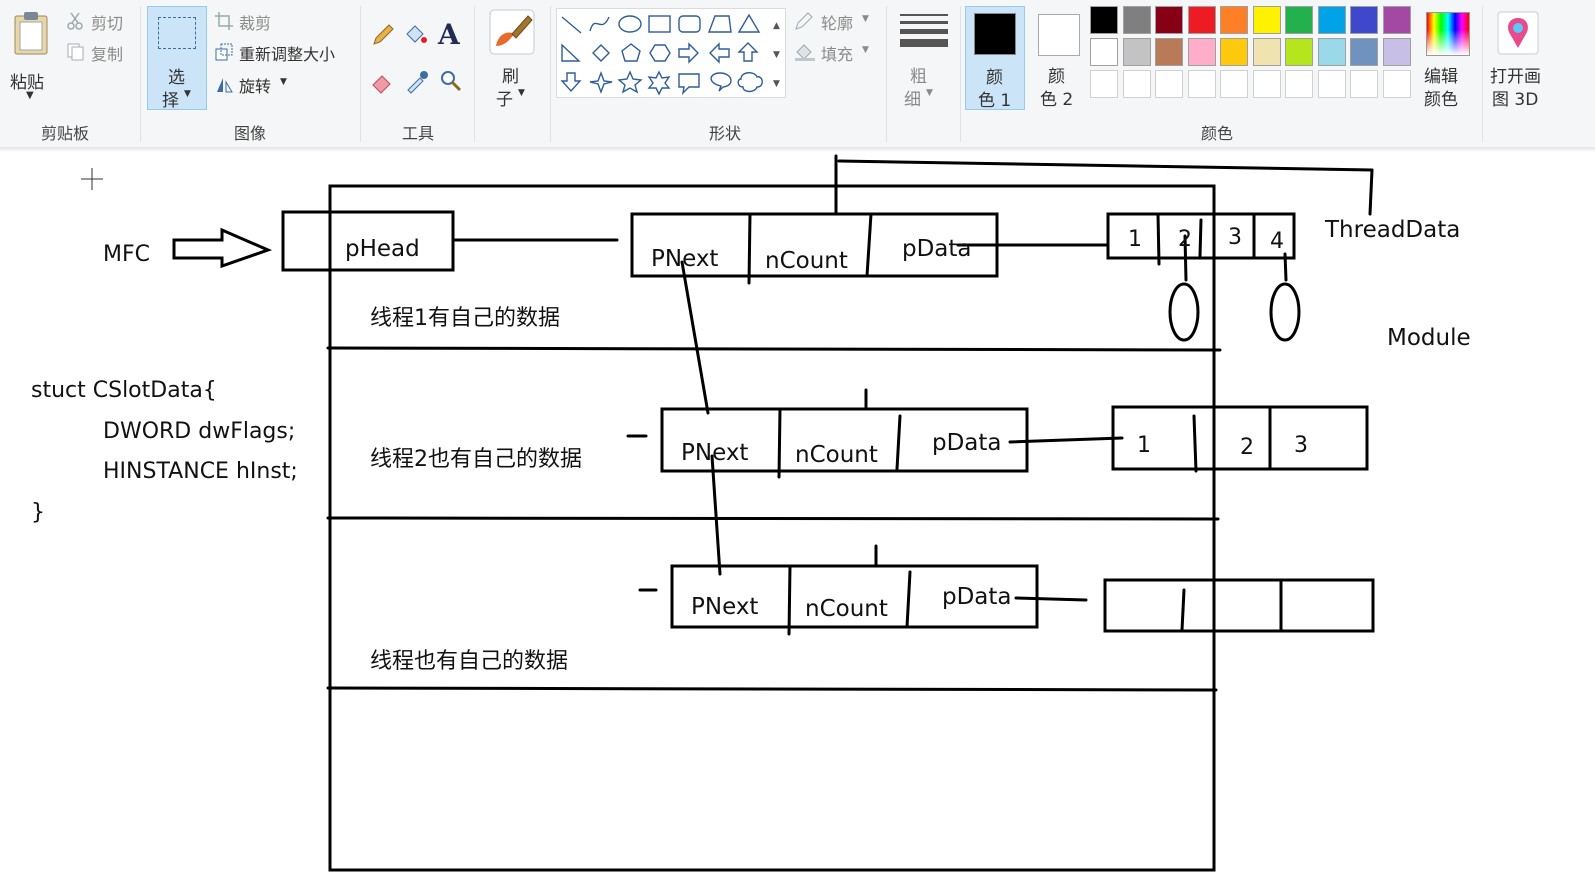  What do you see at coordinates (994, 78) in the screenshot?
I see `color1-label-1: 颜` at bounding box center [994, 78].